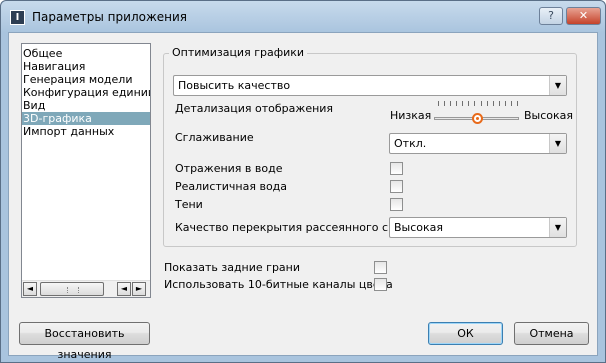 The width and height of the screenshot is (606, 363). Describe the element at coordinates (583, 16) in the screenshot. I see `close-button: ✕` at that location.